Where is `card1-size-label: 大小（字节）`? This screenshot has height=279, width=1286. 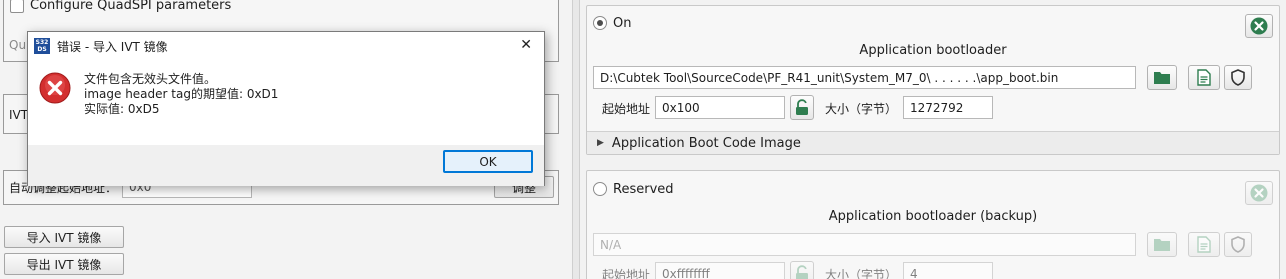 card1-size-label: 大小（字节） is located at coordinates (861, 109).